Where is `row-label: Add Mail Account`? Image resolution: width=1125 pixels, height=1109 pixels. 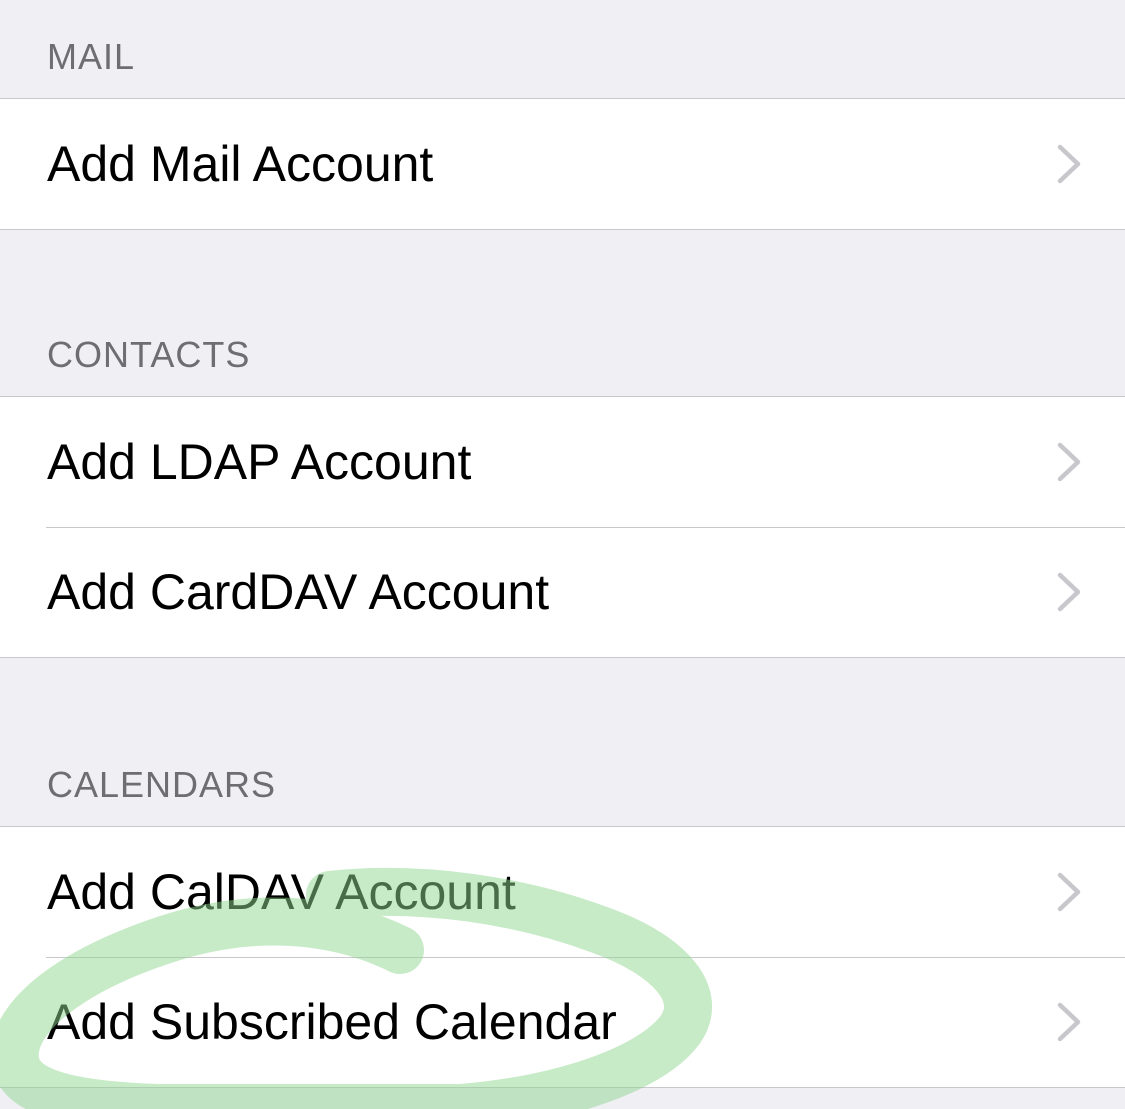
row-label: Add Mail Account is located at coordinates (240, 164).